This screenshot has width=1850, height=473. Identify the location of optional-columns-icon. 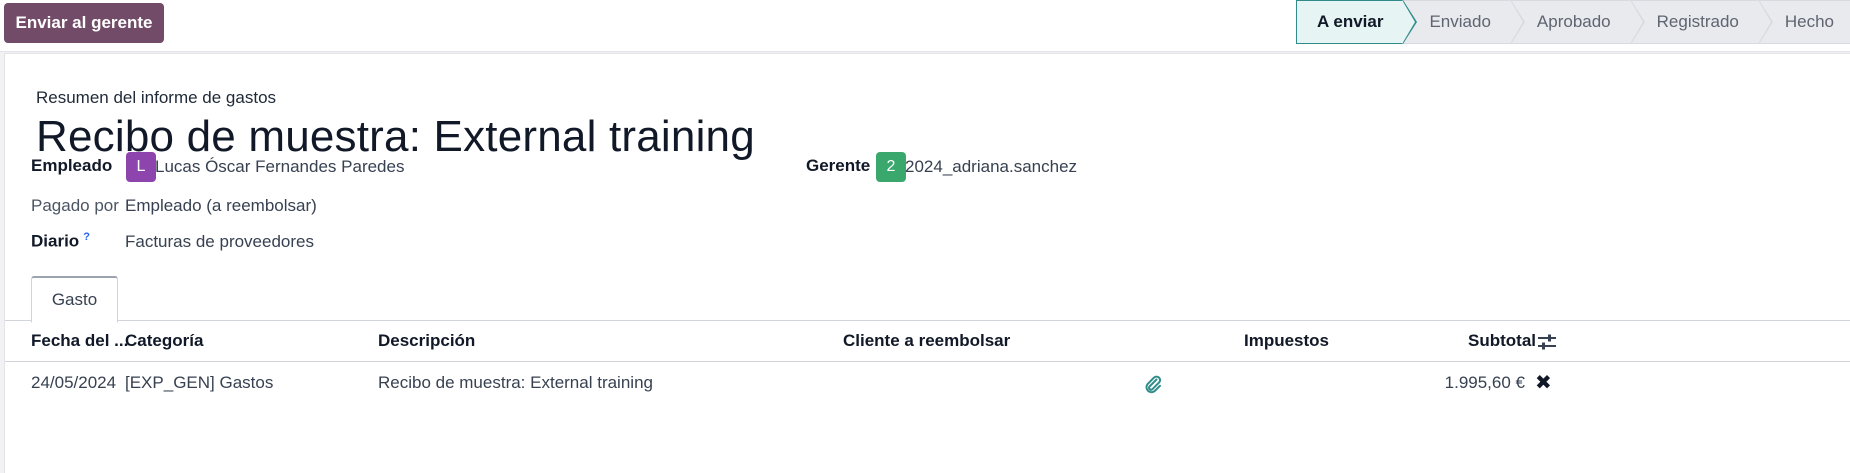
(1547, 342).